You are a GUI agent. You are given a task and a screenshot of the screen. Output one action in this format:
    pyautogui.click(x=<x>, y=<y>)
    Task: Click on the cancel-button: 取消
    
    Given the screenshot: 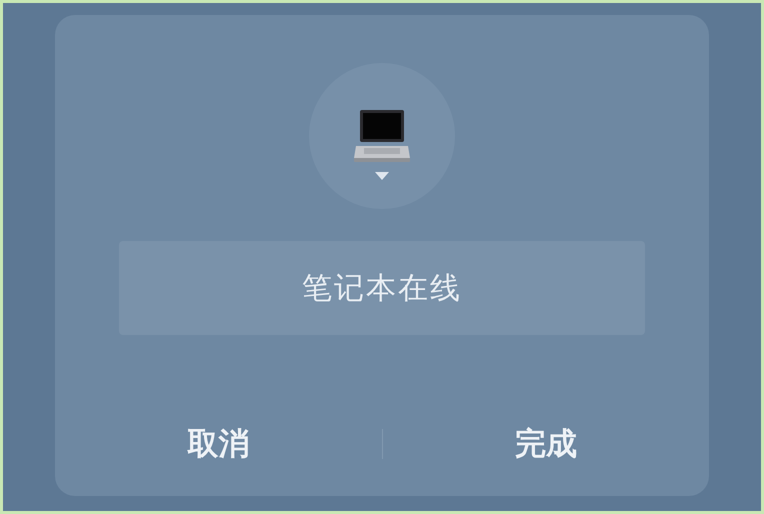 What is the action you would take?
    pyautogui.click(x=218, y=444)
    